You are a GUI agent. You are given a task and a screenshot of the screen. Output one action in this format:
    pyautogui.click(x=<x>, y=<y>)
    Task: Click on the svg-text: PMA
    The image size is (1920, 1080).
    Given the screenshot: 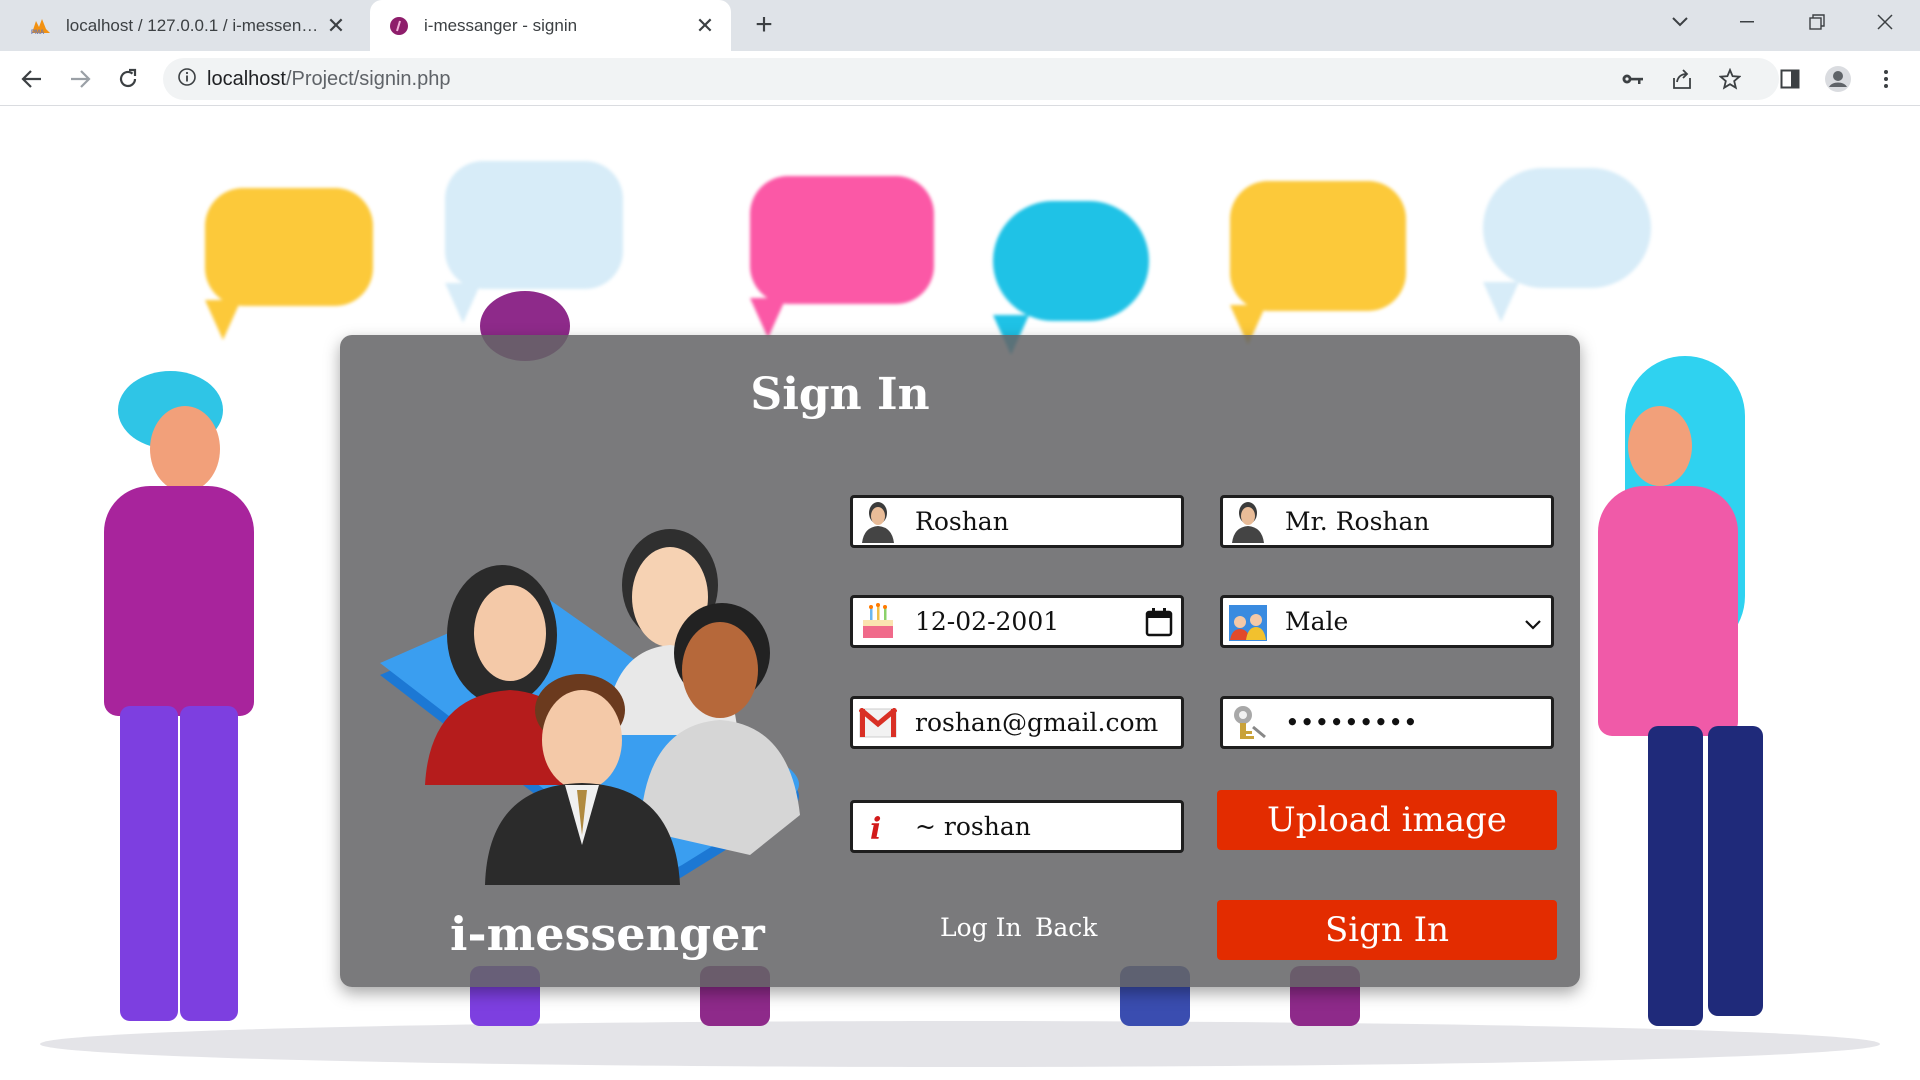 What is the action you would take?
    pyautogui.click(x=38, y=32)
    